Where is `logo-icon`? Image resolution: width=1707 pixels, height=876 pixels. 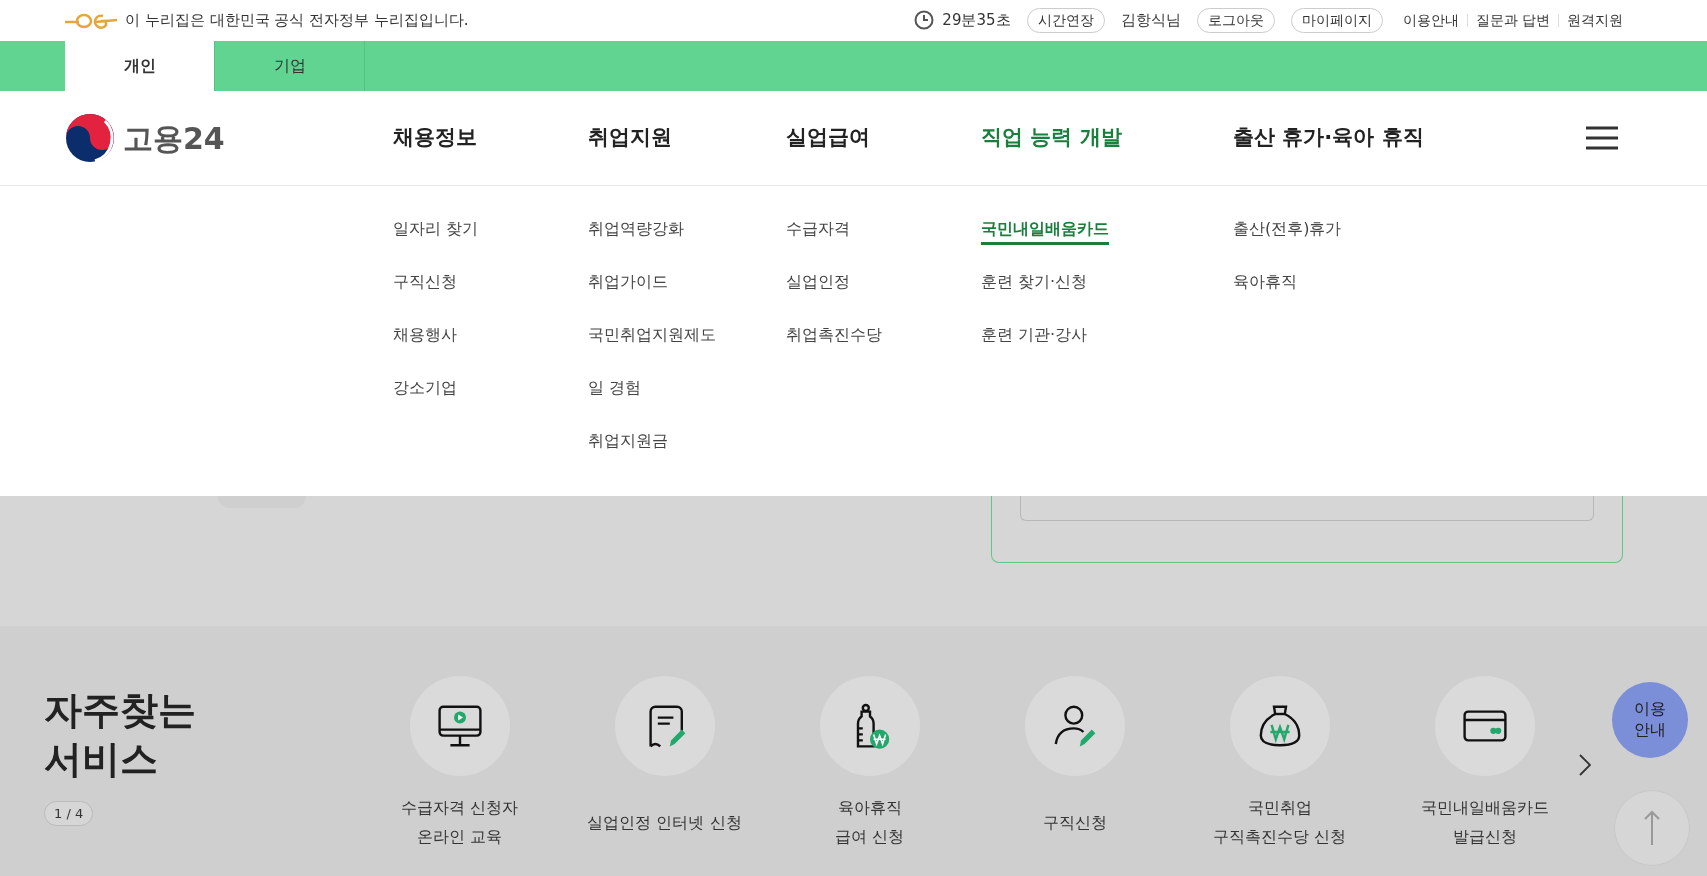
logo-icon is located at coordinates (90, 138).